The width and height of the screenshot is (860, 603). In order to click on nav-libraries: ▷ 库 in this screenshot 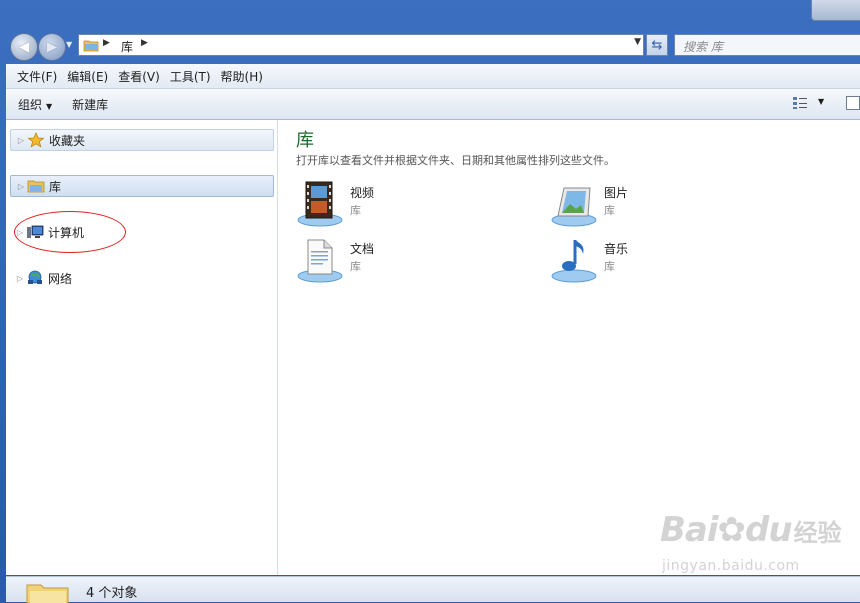, I will do `click(142, 186)`.